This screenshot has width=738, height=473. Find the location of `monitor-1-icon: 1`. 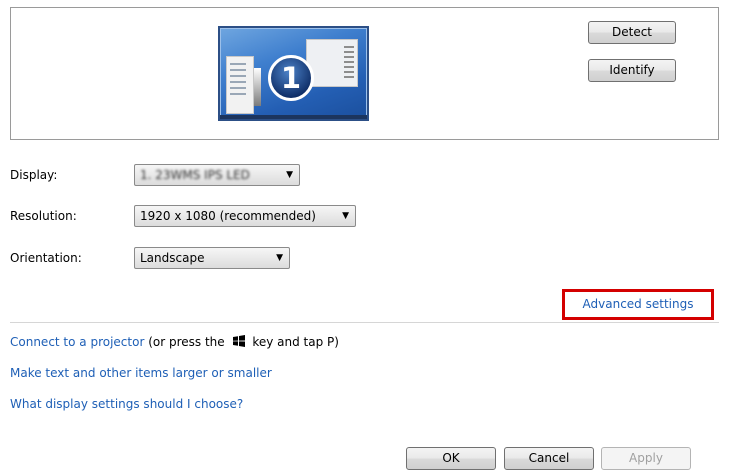

monitor-1-icon: 1 is located at coordinates (293, 73).